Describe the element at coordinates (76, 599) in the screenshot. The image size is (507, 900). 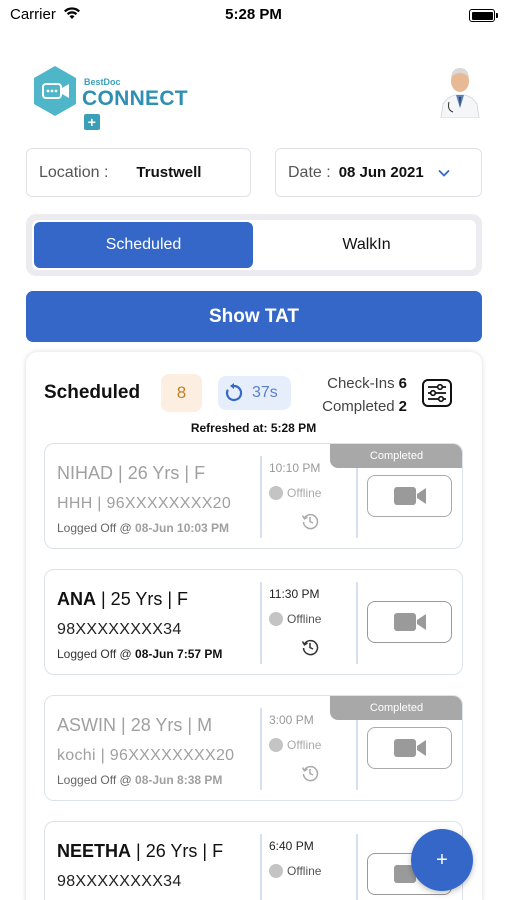
I see `patient-name: ANA` at that location.